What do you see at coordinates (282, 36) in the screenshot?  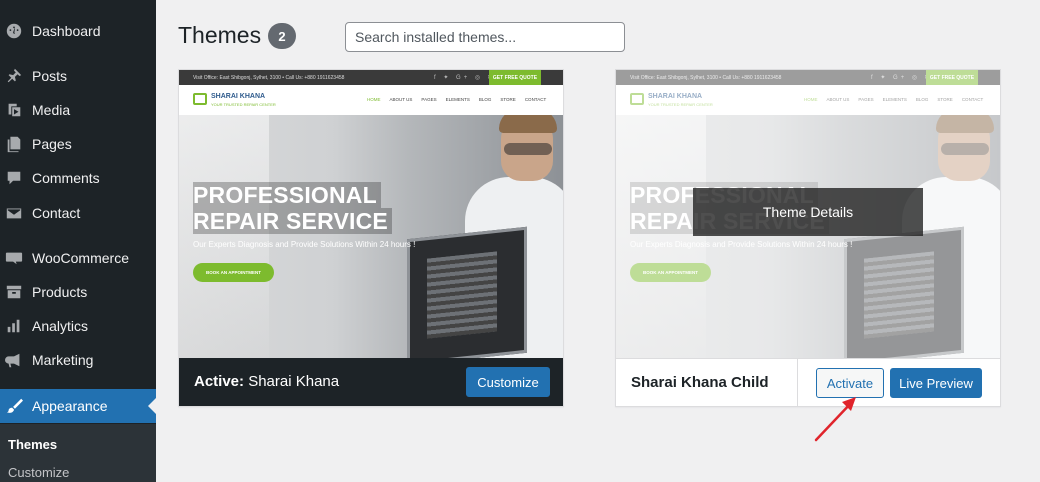 I see `theme-count-badge: 2` at bounding box center [282, 36].